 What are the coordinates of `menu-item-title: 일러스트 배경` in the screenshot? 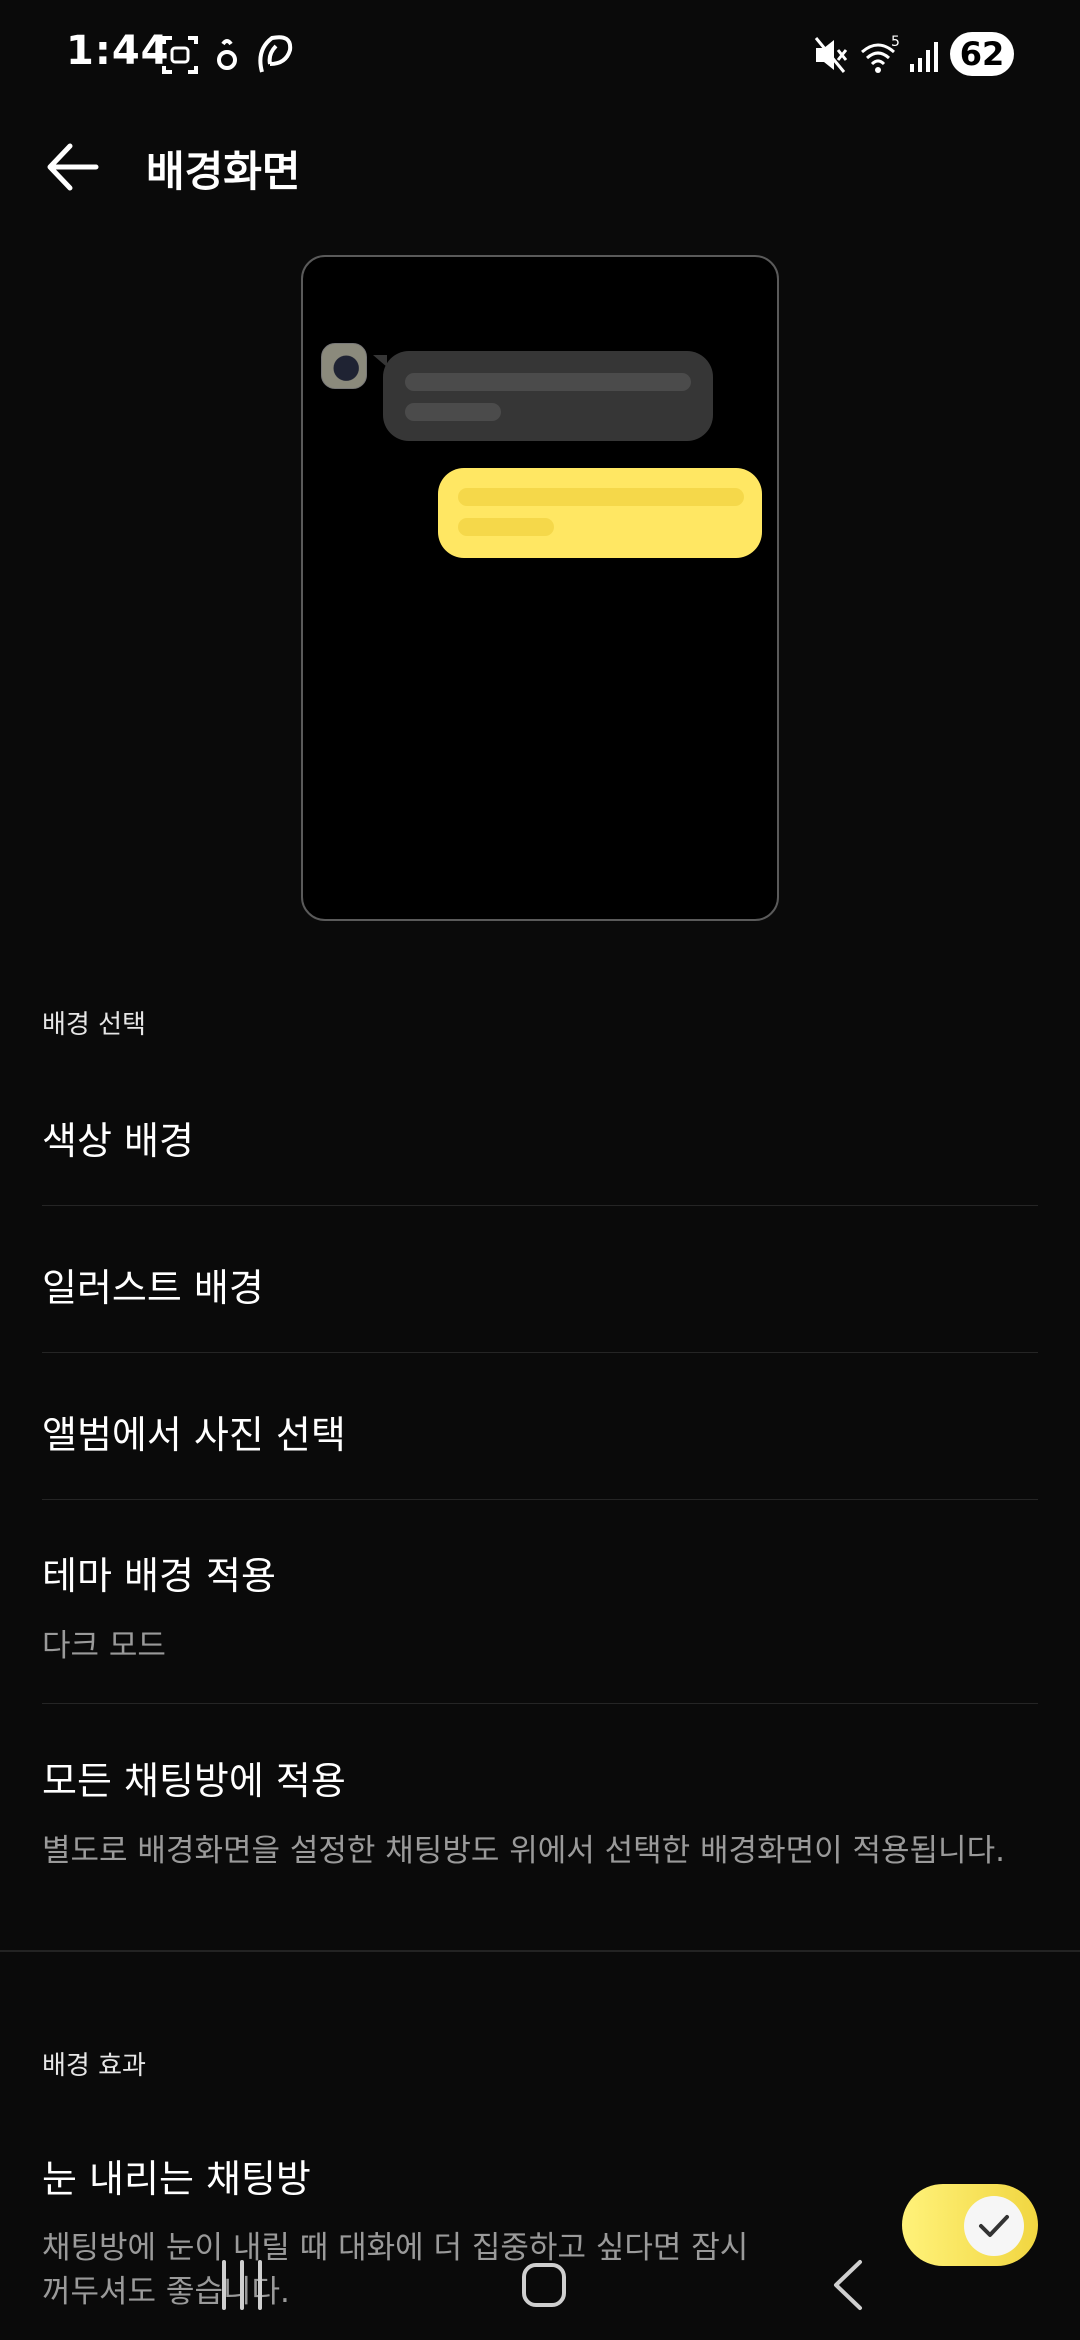 It's located at (153, 1288).